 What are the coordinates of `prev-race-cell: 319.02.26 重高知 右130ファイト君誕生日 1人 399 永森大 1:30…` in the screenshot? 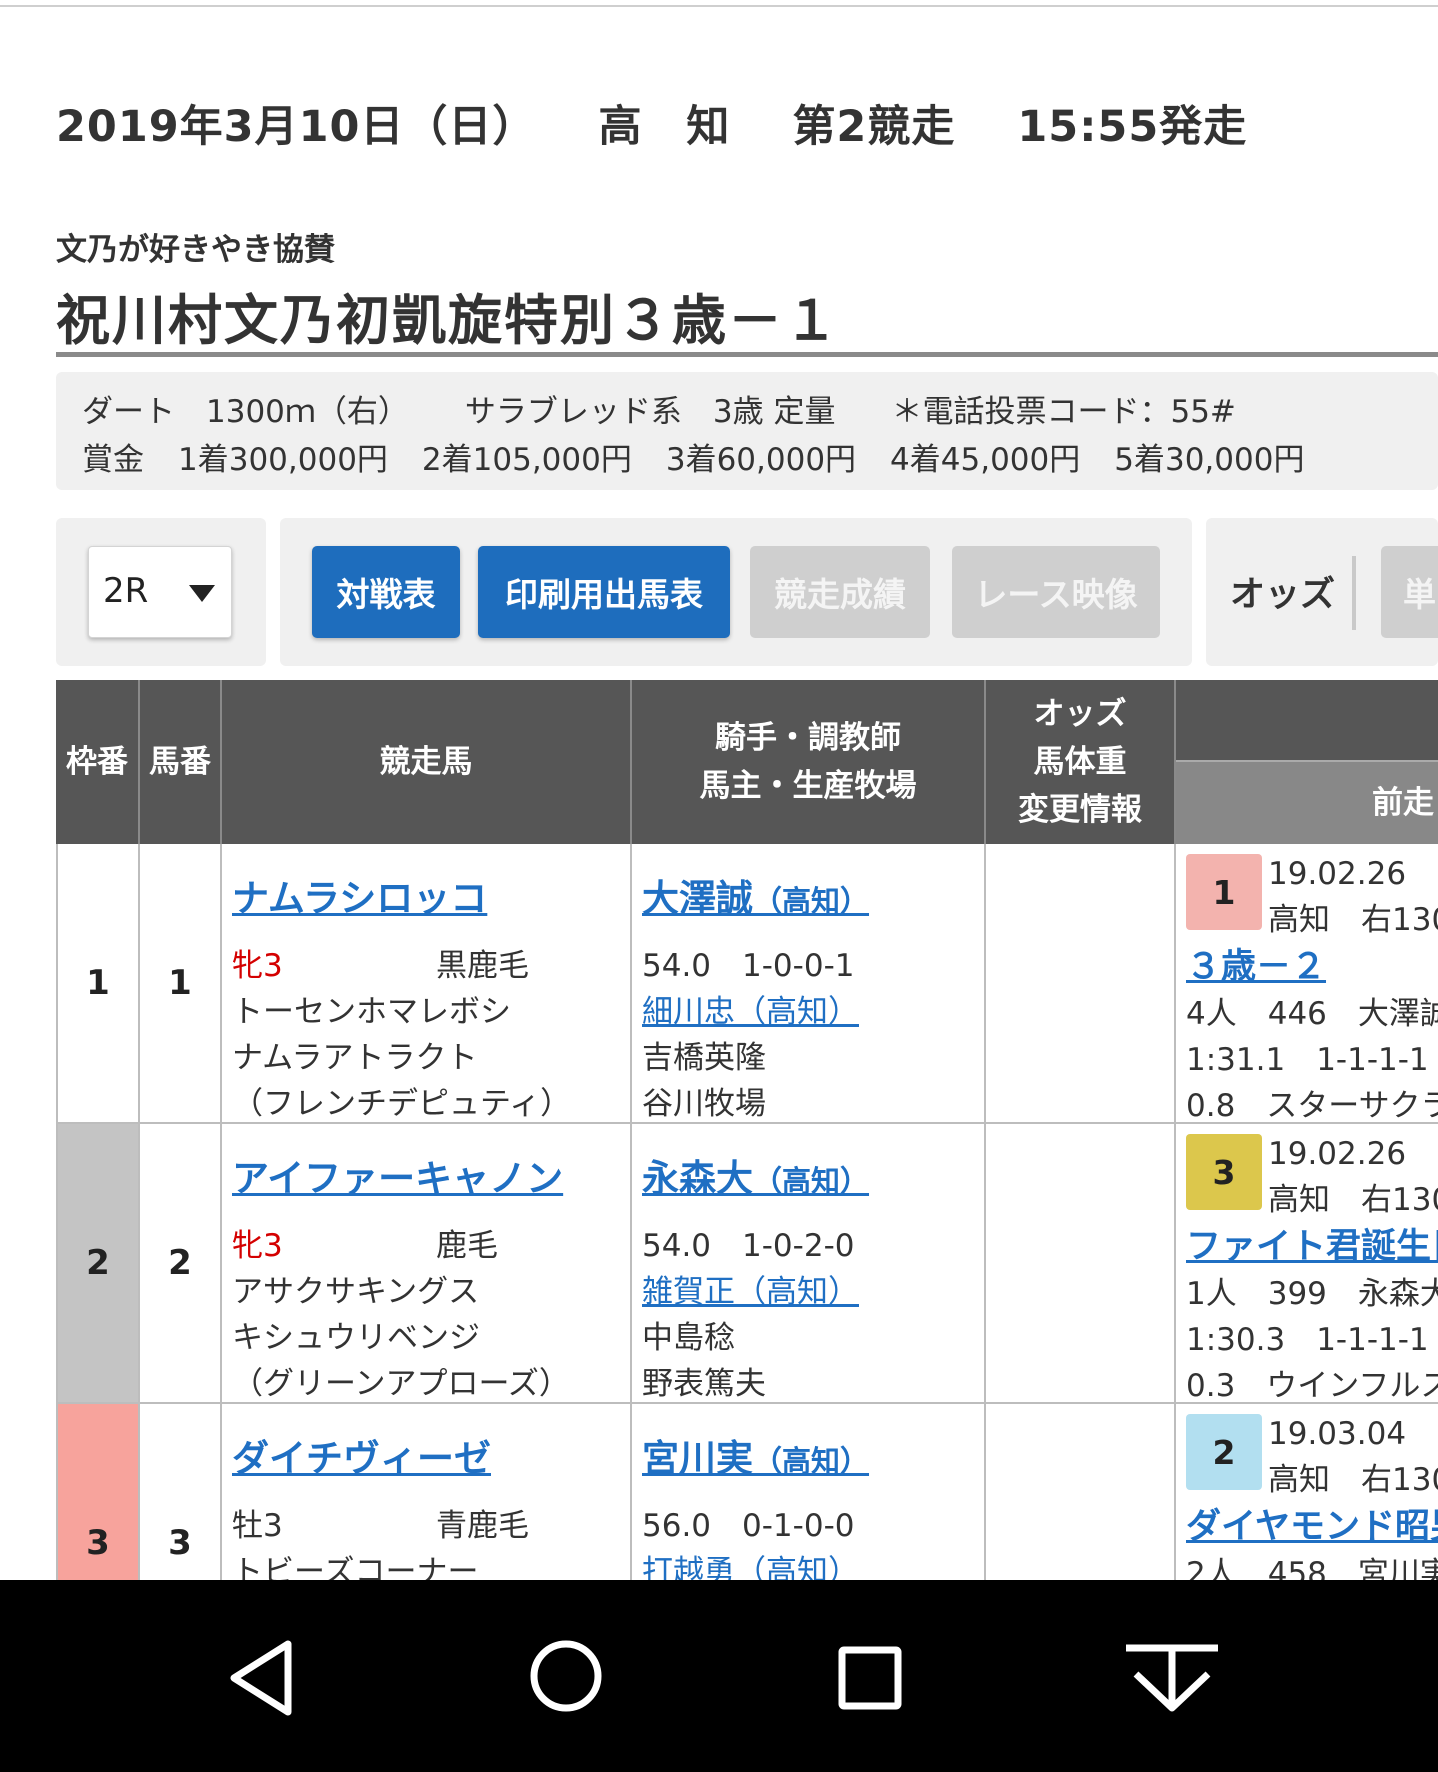 It's located at (1307, 1264).